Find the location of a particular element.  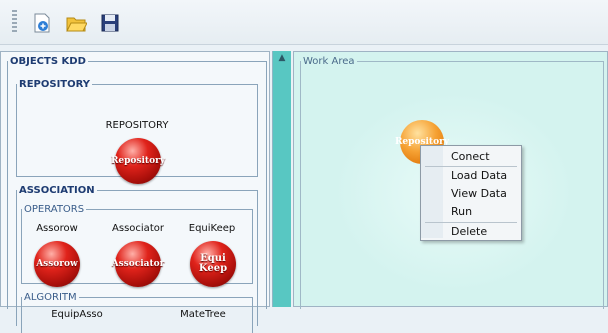

repository-object: Repository is located at coordinates (138, 161).